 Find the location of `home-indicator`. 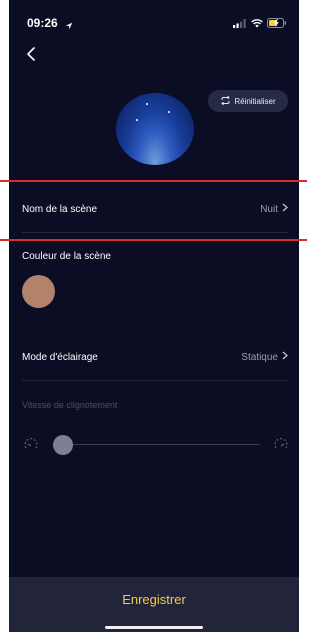

home-indicator is located at coordinates (154, 627).